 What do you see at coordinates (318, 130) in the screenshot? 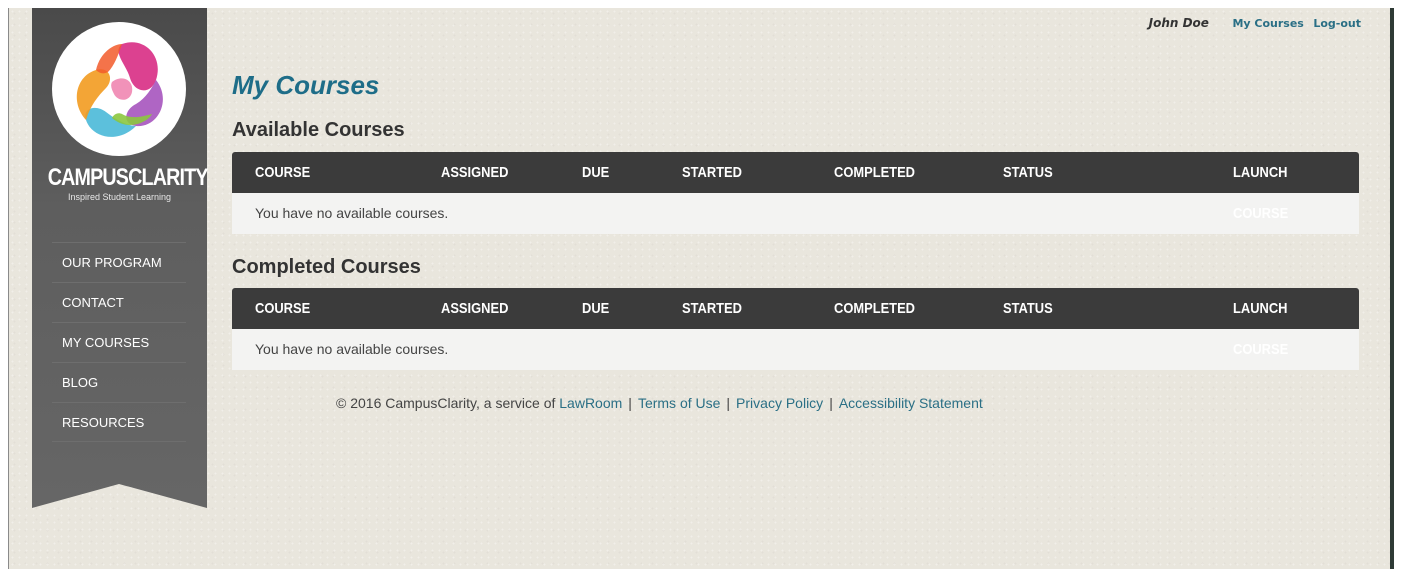
I see `available-courses-heading: Available Courses` at bounding box center [318, 130].